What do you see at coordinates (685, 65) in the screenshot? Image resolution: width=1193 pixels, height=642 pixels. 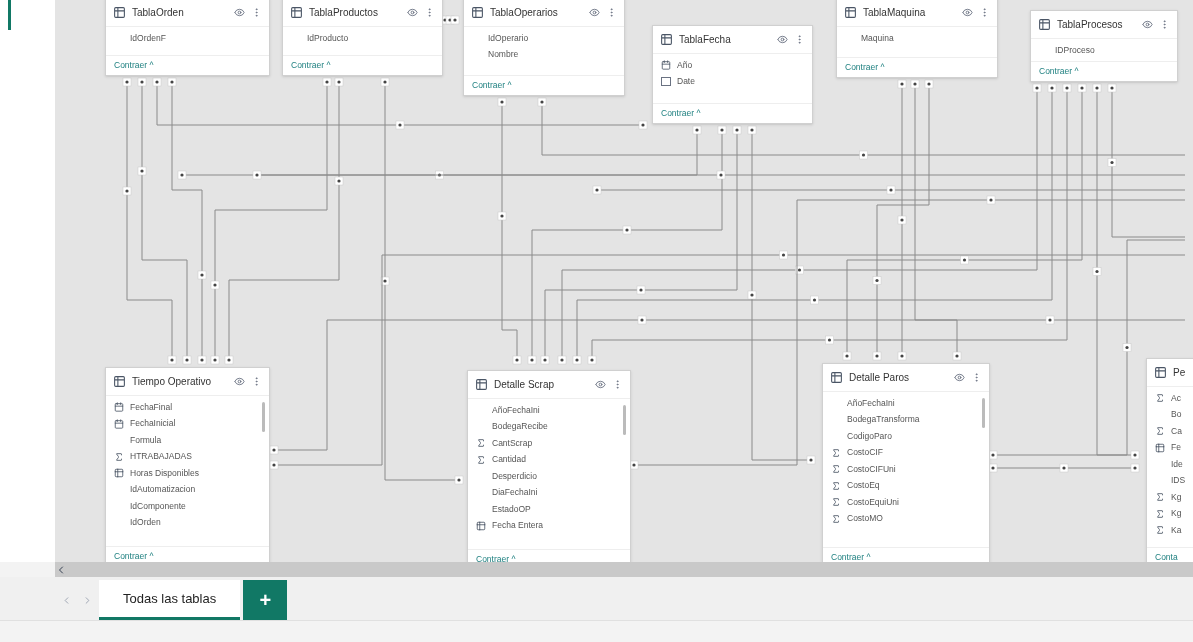 I see `field-name: Año` at bounding box center [685, 65].